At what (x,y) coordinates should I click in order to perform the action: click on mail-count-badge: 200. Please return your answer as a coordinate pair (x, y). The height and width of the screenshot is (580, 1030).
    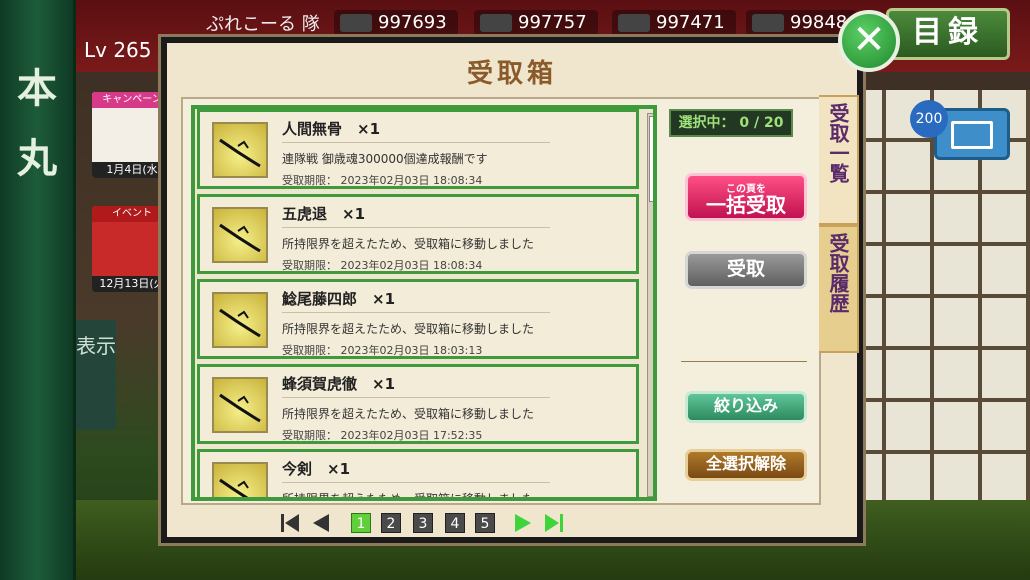
    Looking at the image, I should click on (929, 119).